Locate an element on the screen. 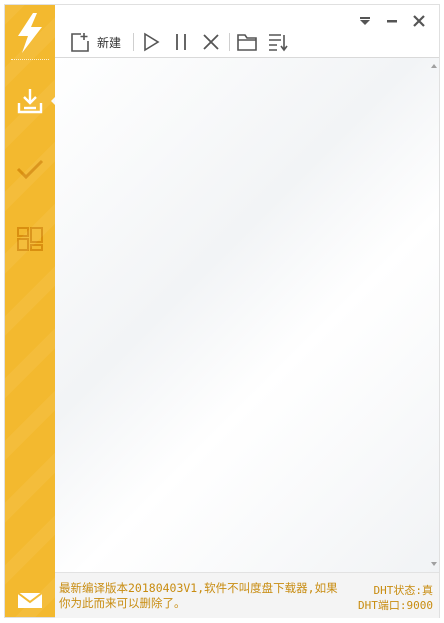 The width and height of the screenshot is (444, 623). pause-icon is located at coordinates (181, 42).